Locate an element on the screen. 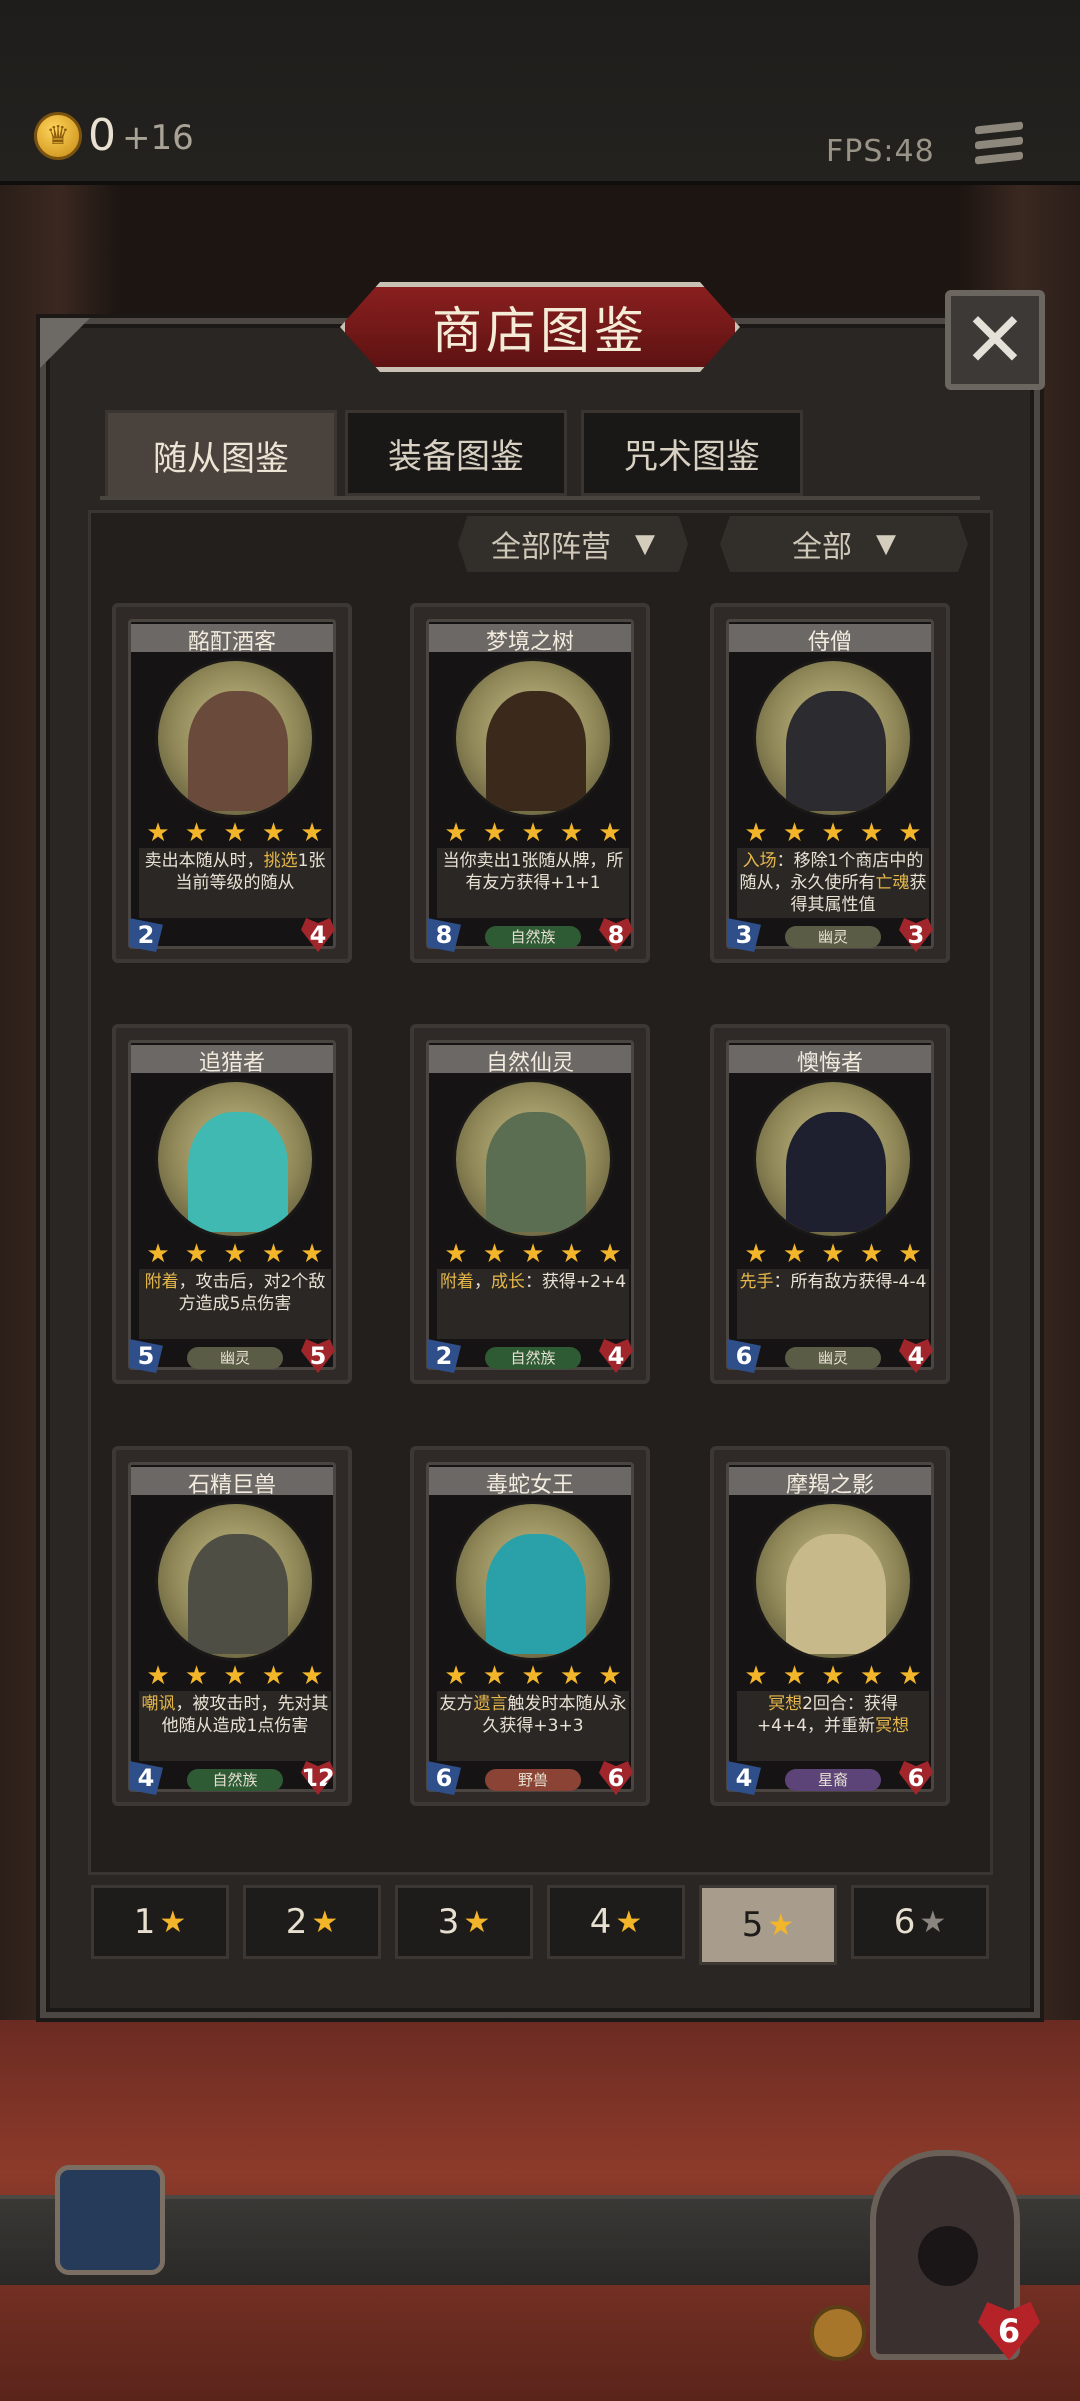 The width and height of the screenshot is (1080, 2401). dialog-title-plate: 商店图鉴 is located at coordinates (540, 327).